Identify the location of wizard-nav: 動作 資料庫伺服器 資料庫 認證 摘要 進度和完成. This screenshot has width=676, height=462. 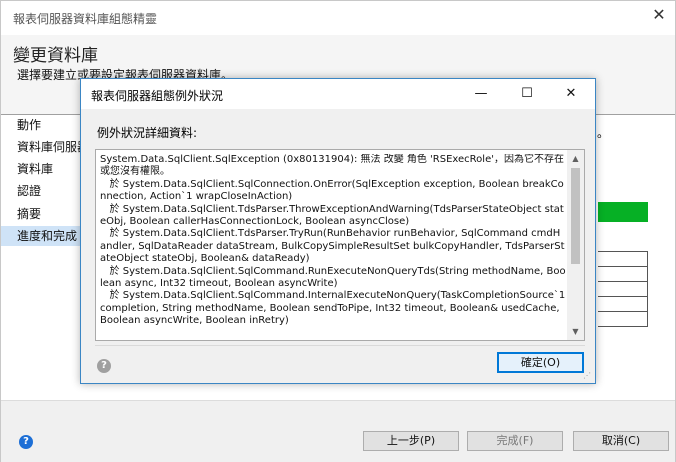
(42, 257).